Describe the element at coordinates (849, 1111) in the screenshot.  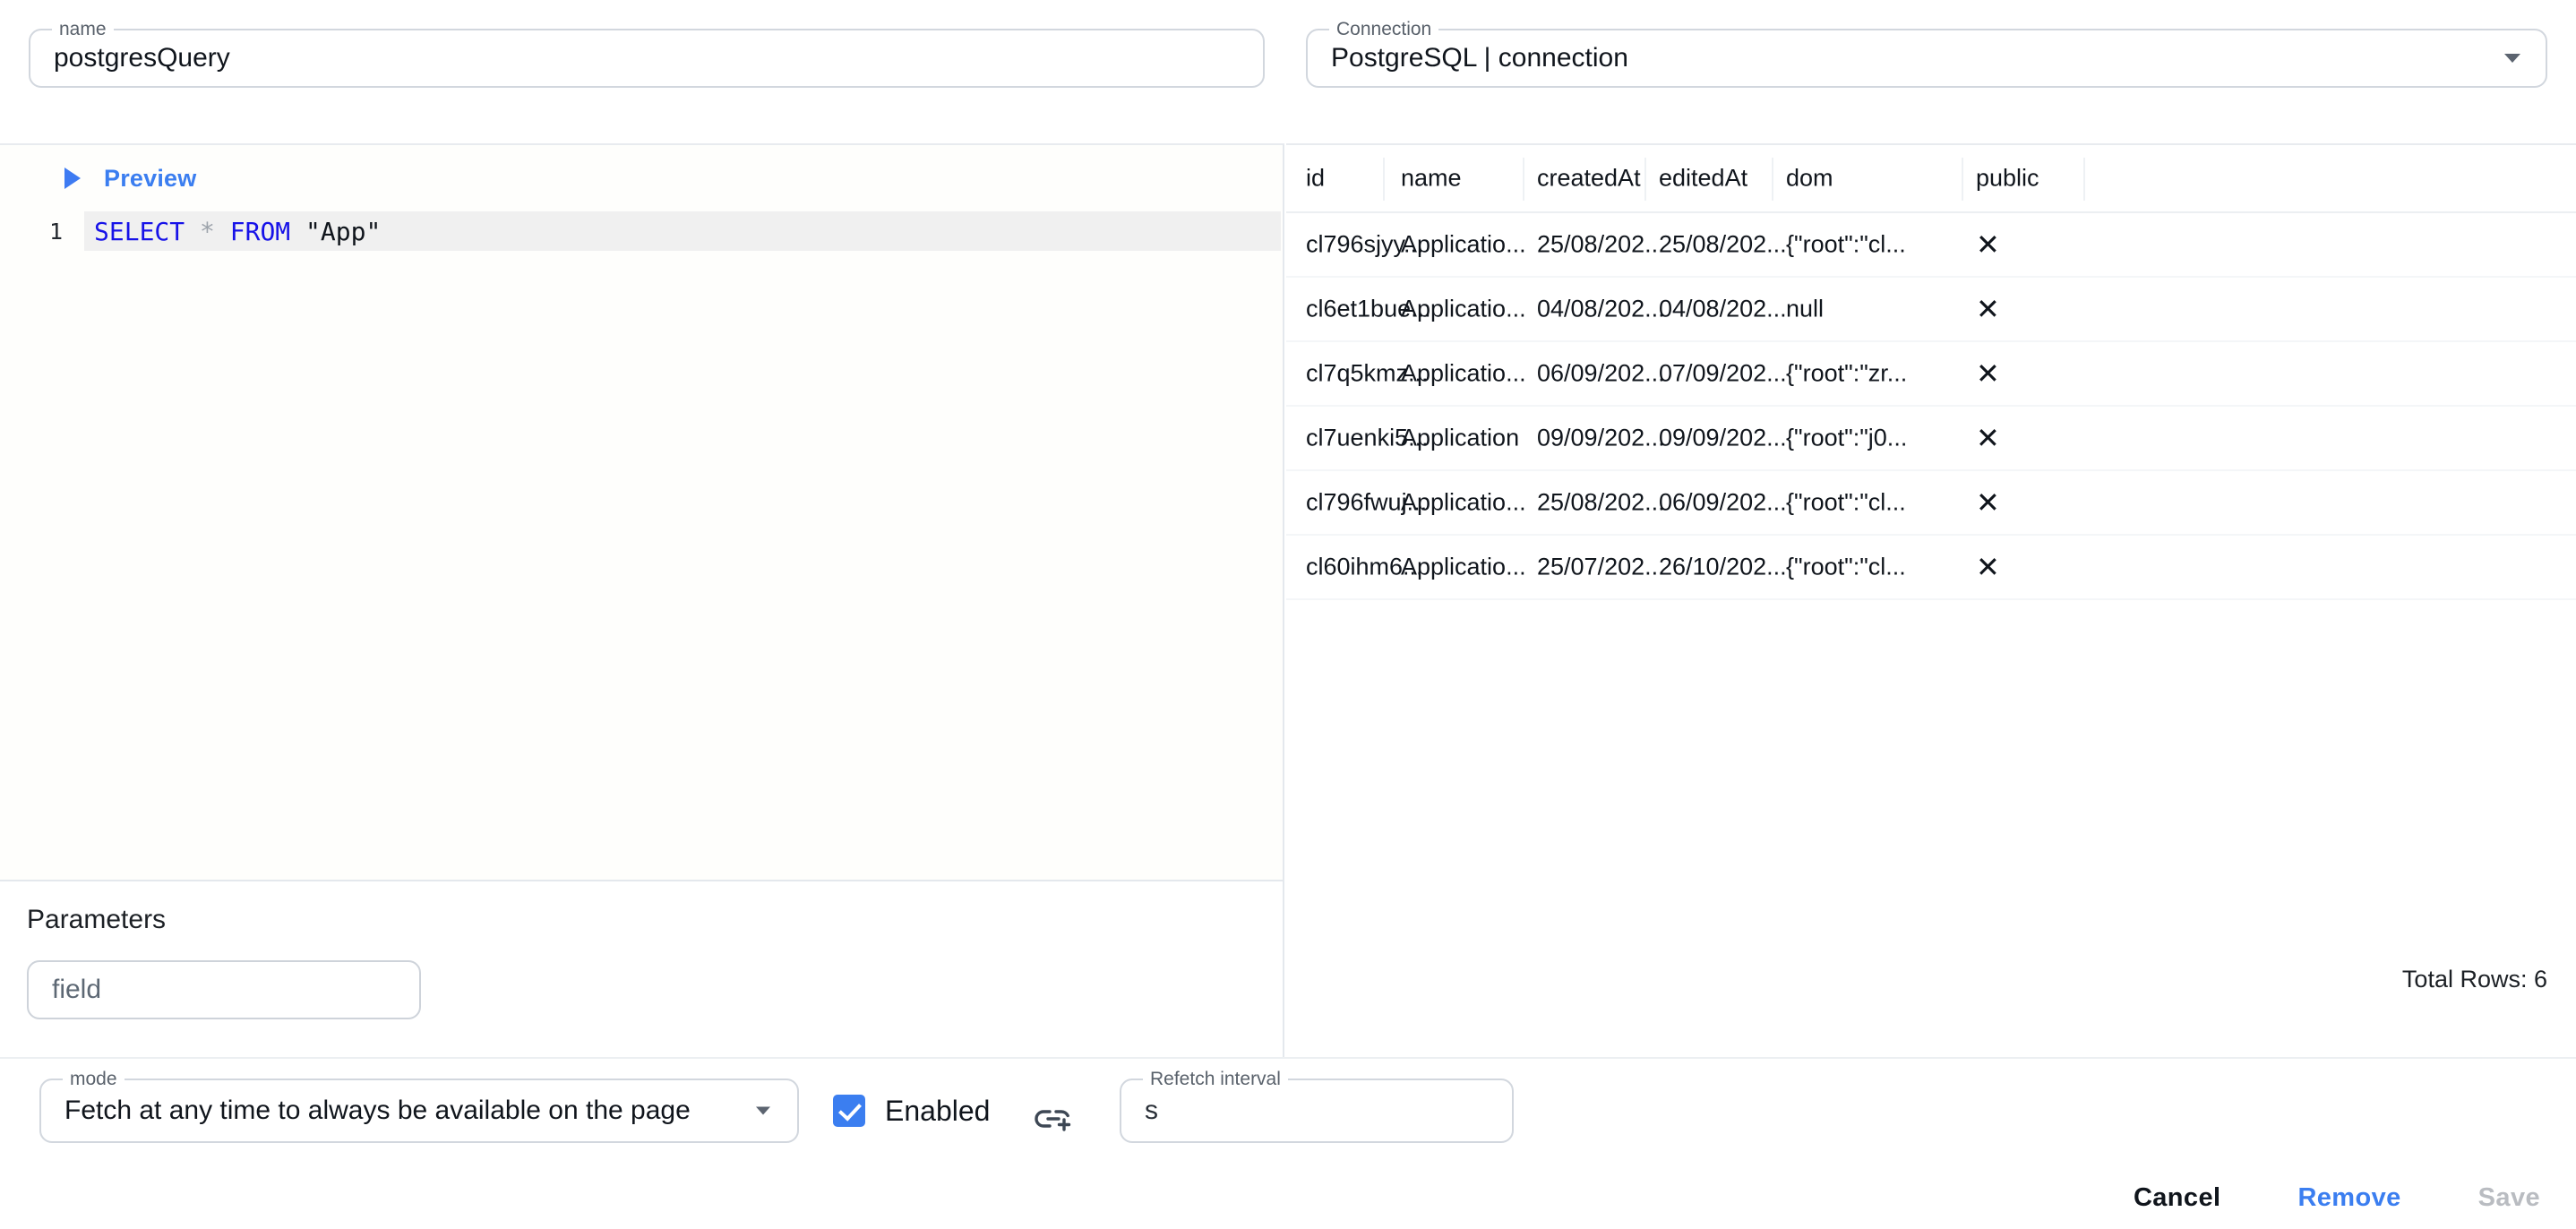
I see `checkmark-icon` at that location.